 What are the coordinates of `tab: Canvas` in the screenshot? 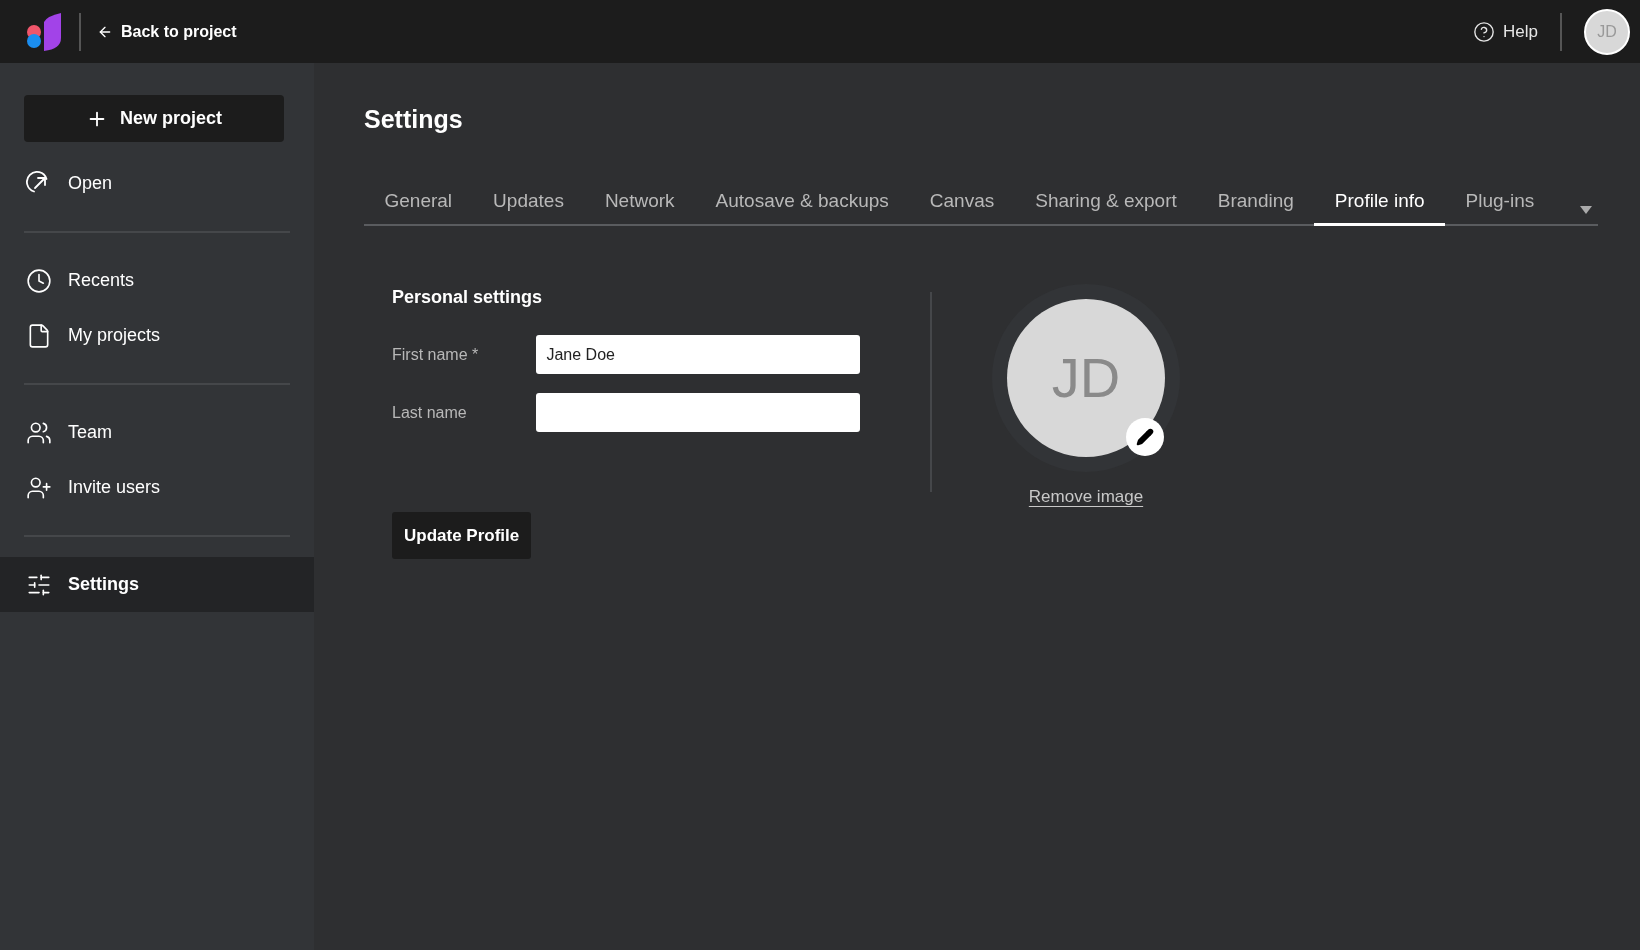 It's located at (962, 206).